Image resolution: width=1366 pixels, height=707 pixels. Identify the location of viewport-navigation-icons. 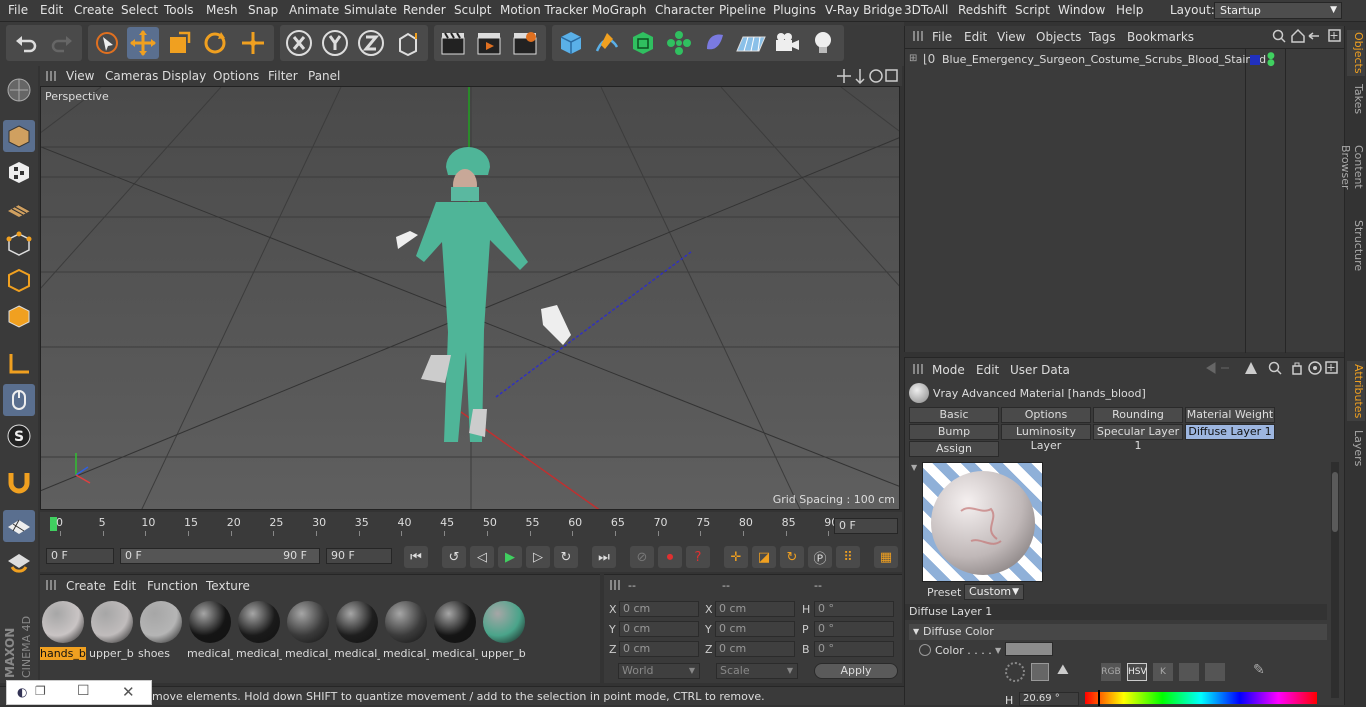
(867, 76).